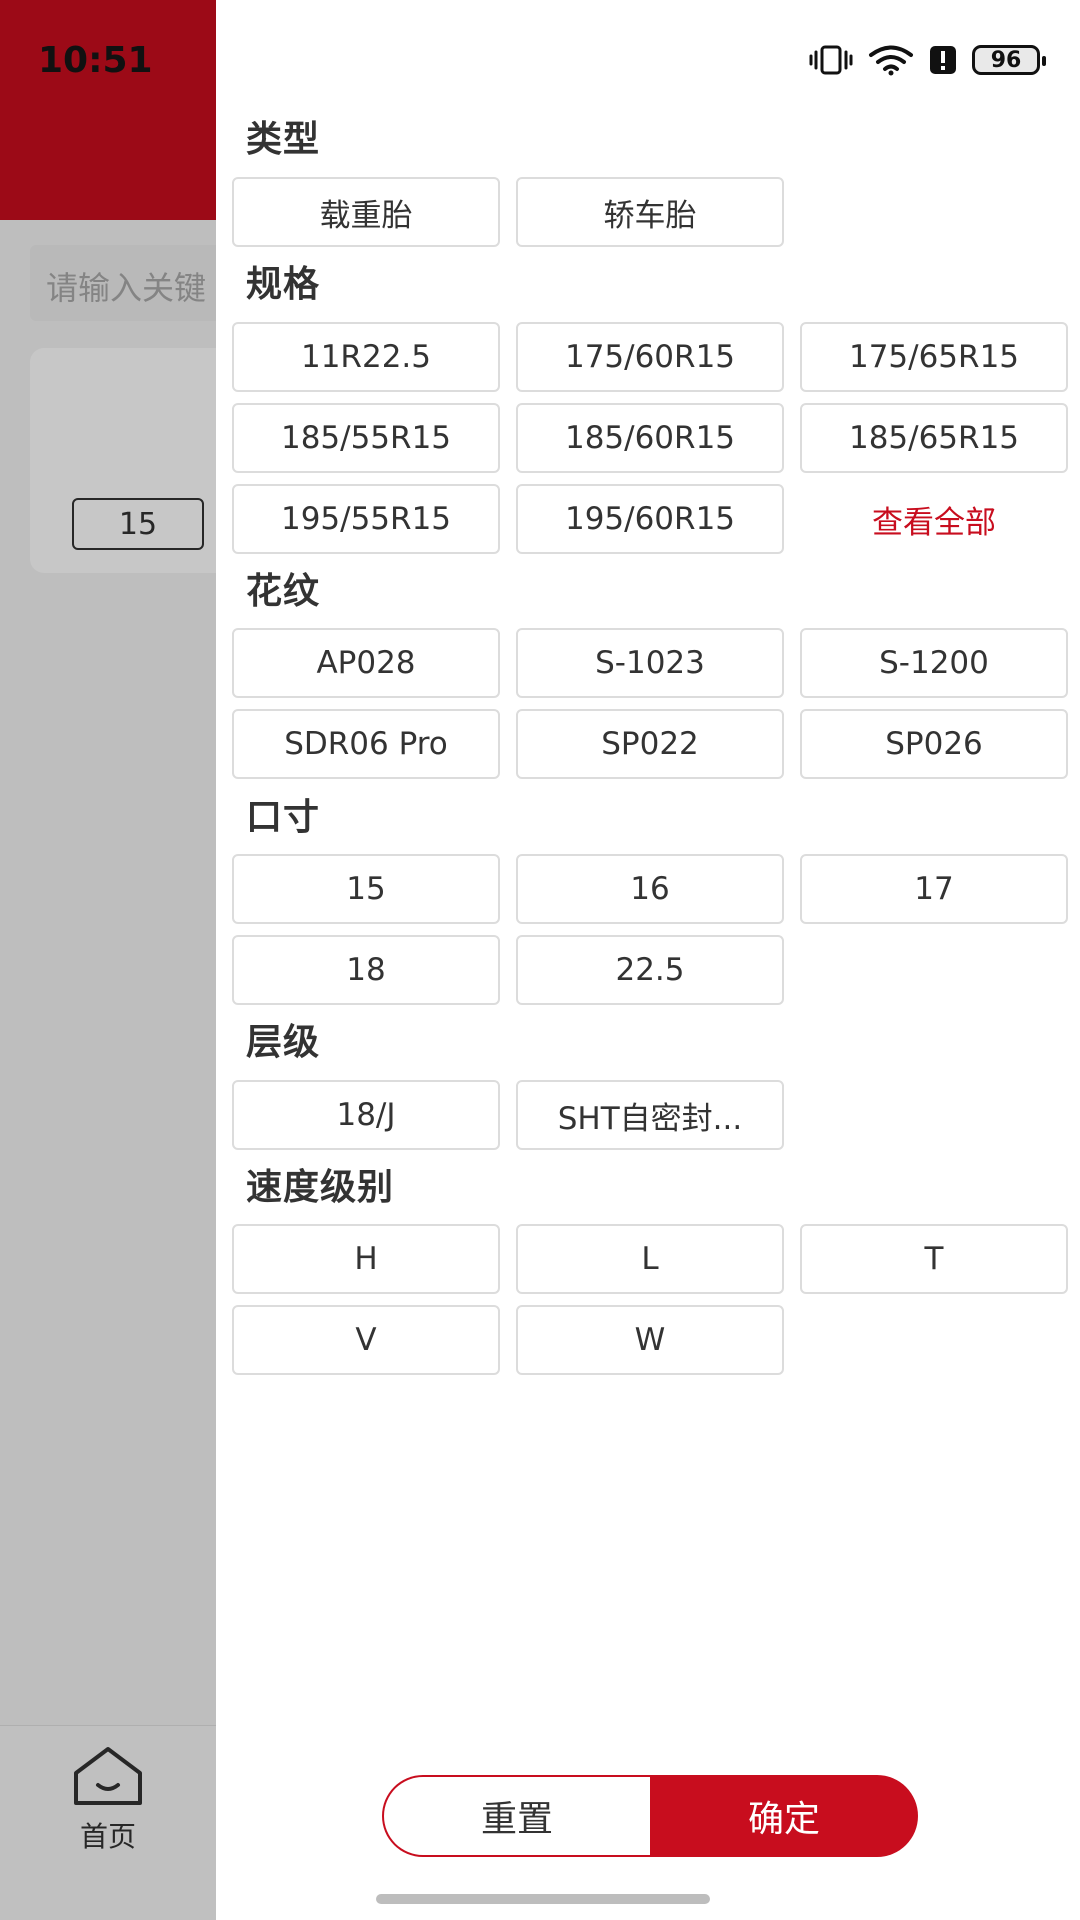 Image resolution: width=1080 pixels, height=1920 pixels. I want to click on filter-option-speed: W, so click(650, 1340).